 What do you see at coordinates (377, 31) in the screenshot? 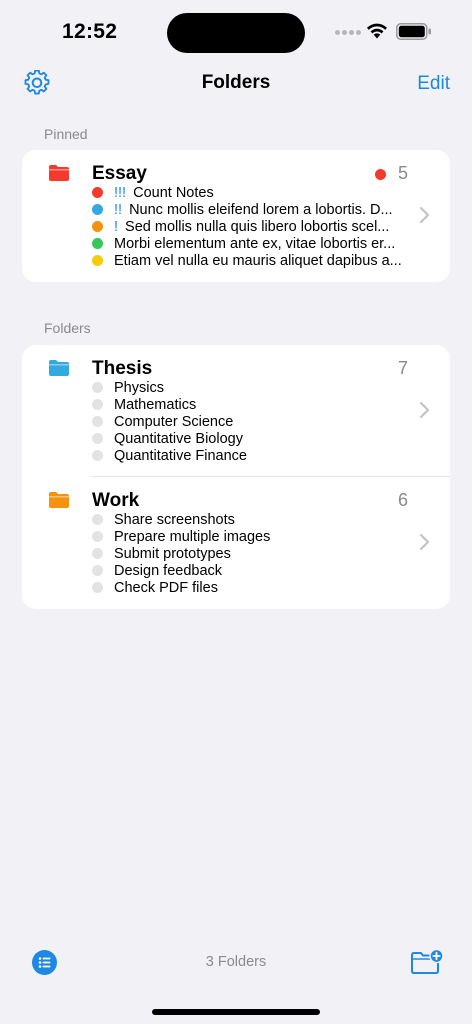
I see `wifi-icon` at bounding box center [377, 31].